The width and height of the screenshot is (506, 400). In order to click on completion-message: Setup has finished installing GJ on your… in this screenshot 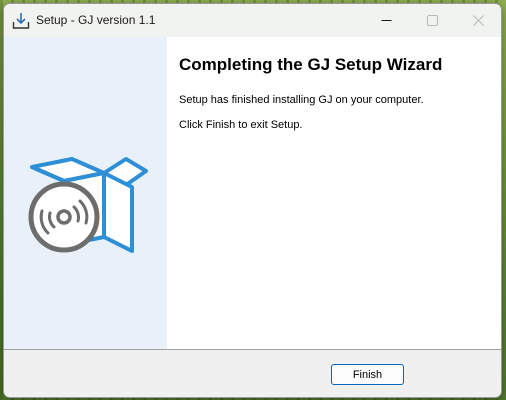, I will do `click(301, 100)`.